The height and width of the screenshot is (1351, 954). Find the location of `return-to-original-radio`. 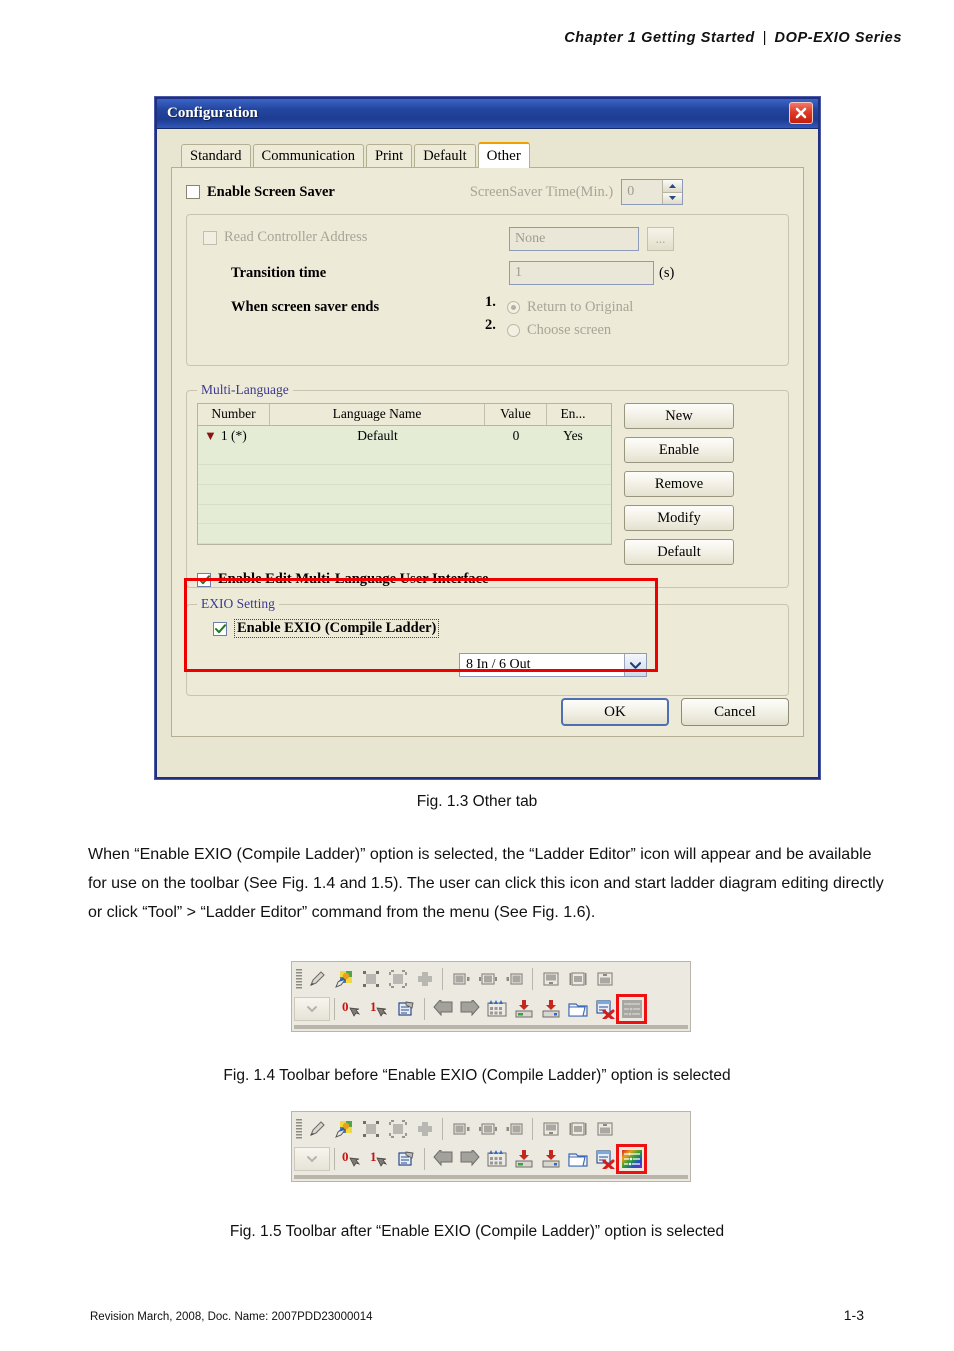

return-to-original-radio is located at coordinates (513, 307).